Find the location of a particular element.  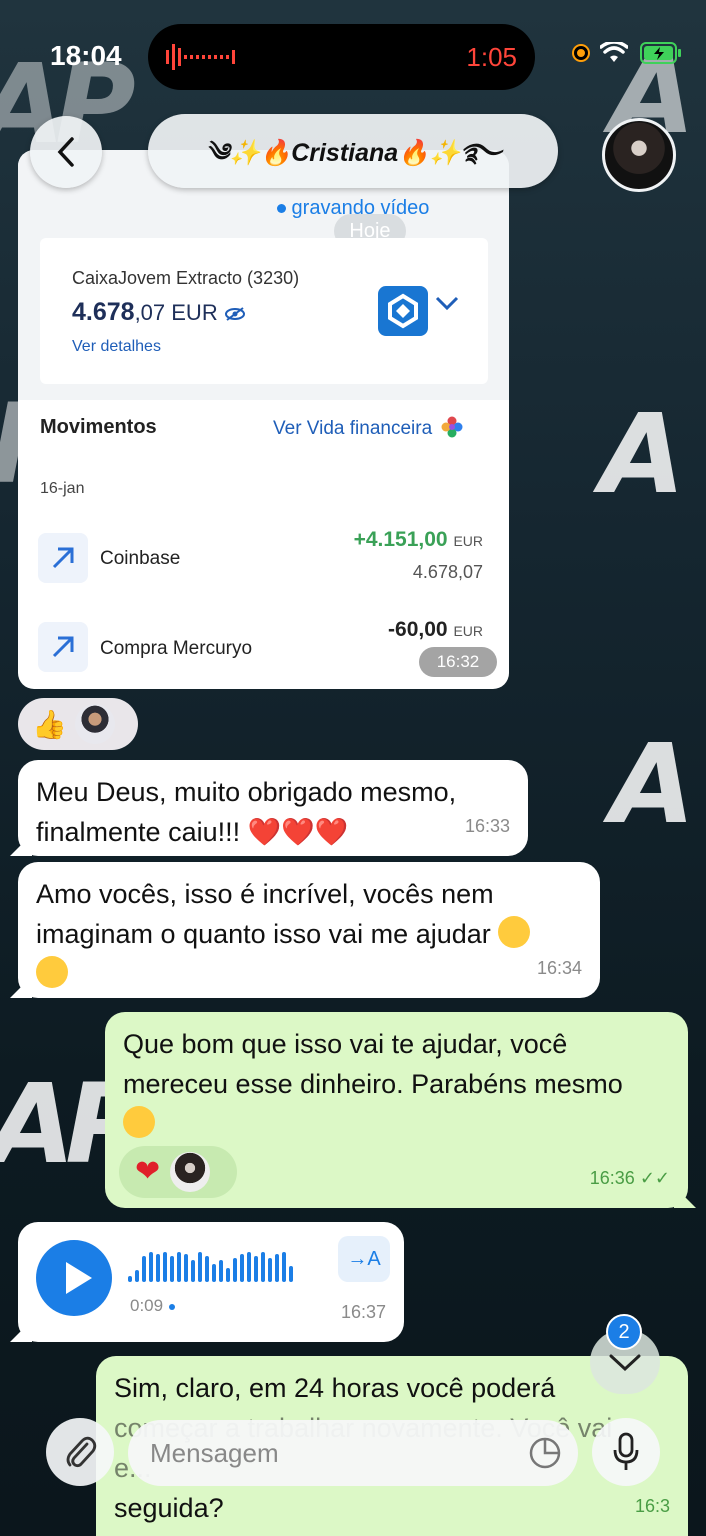

system-icons is located at coordinates (628, 53).